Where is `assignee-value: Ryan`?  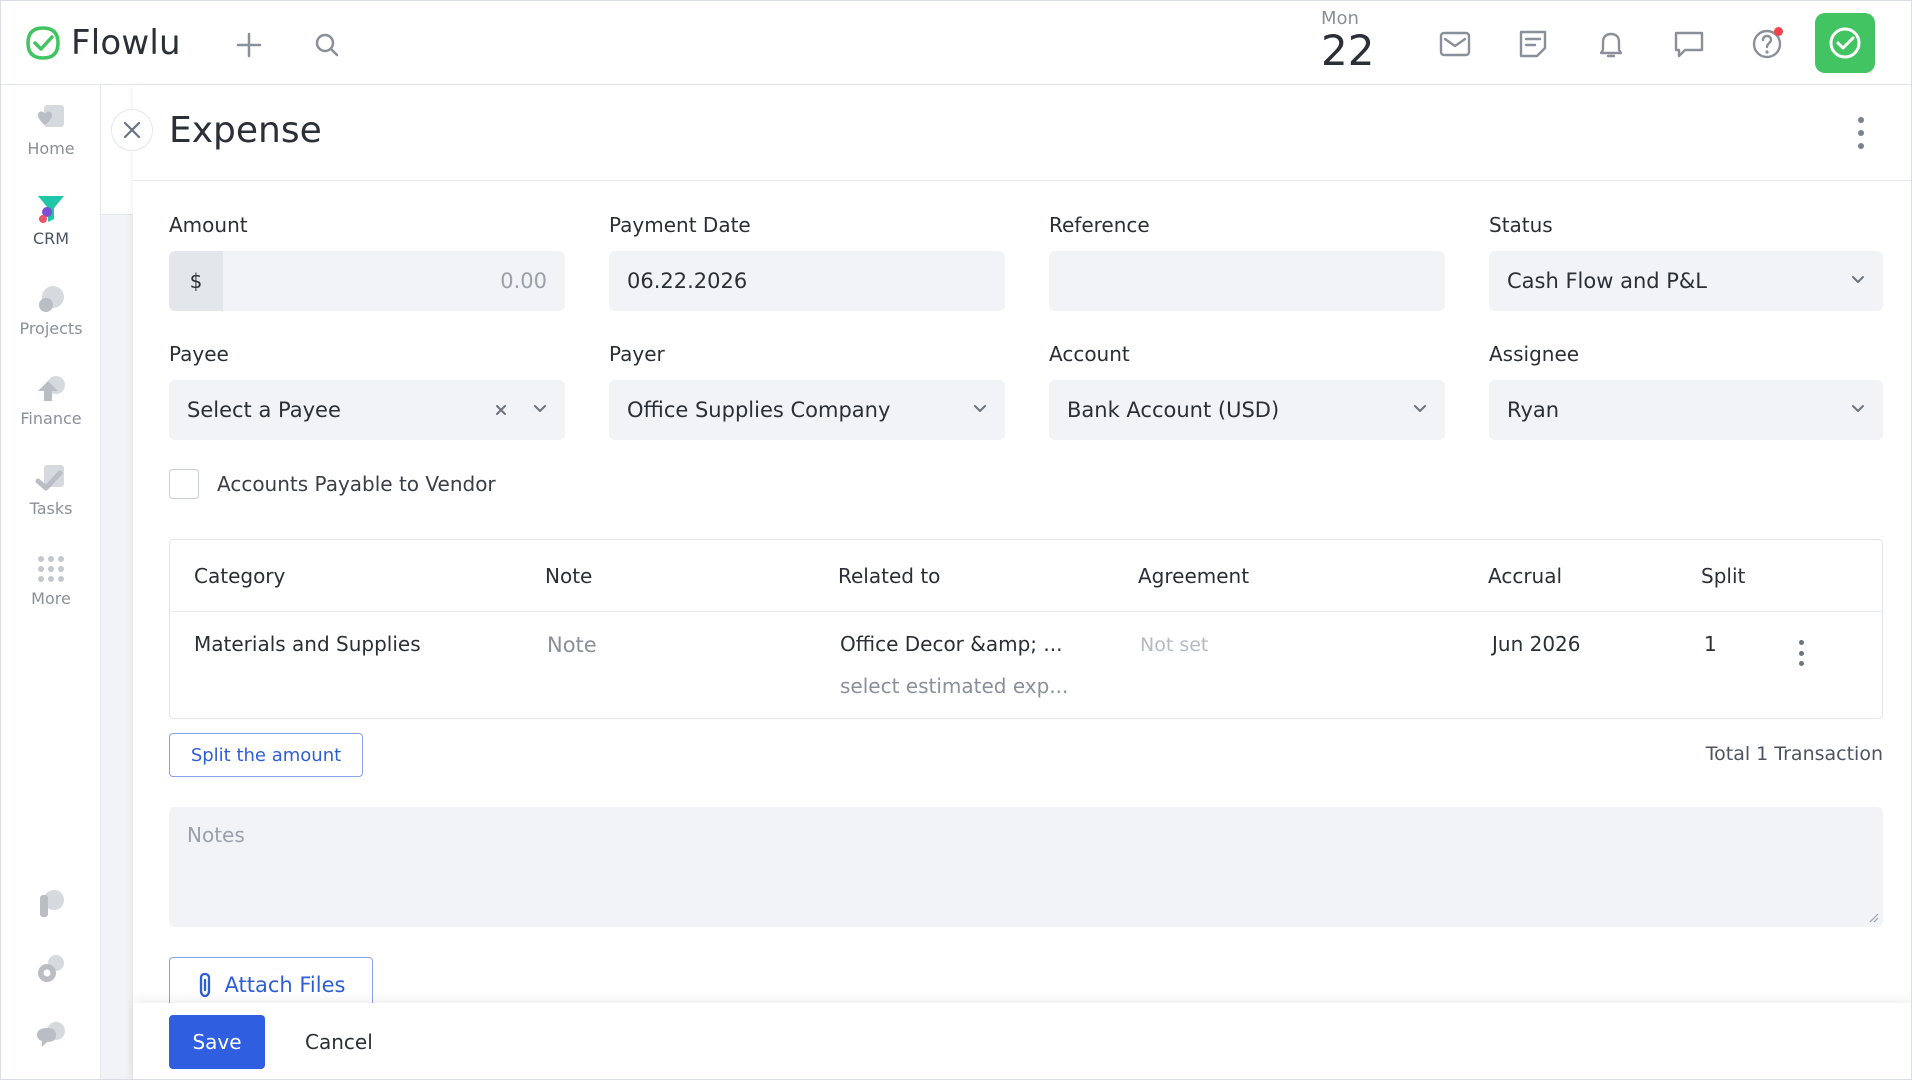
assignee-value: Ryan is located at coordinates (1533, 410).